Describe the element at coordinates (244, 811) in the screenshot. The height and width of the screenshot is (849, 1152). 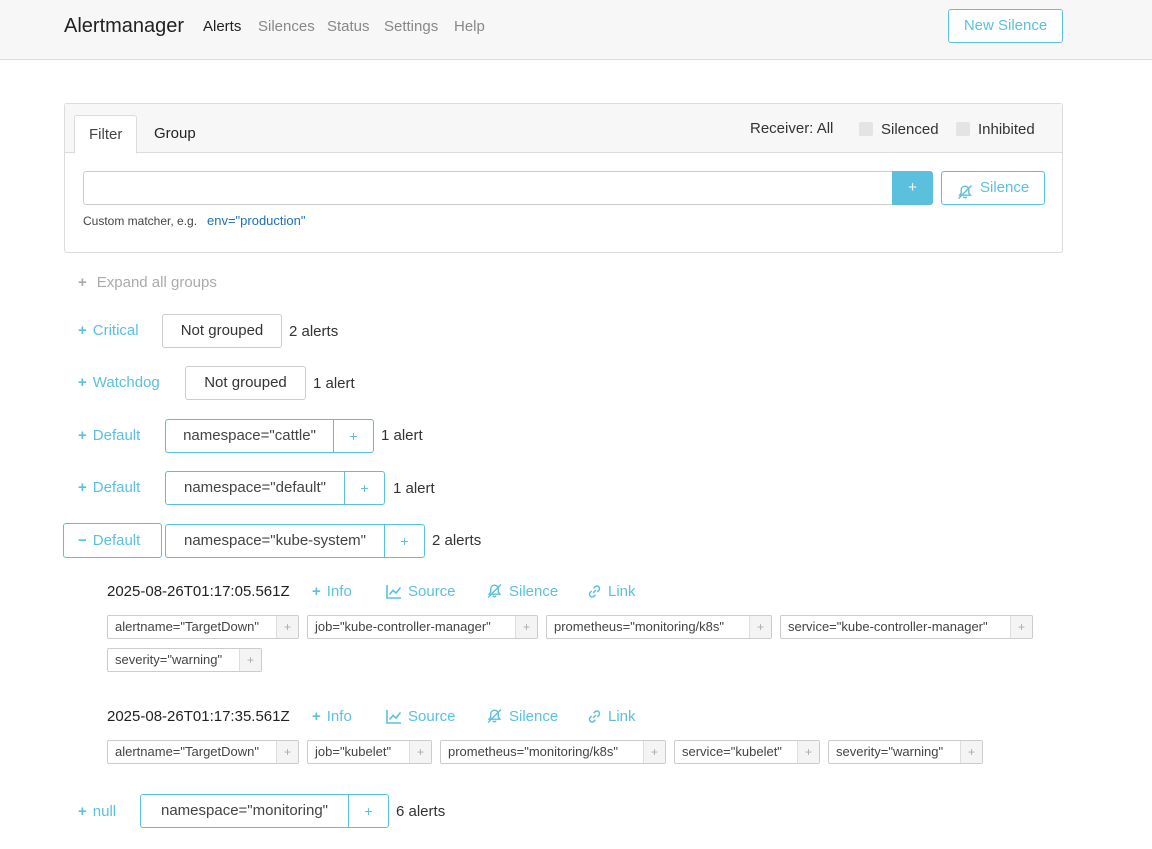
I see `chip-label: namespace="monitoring"` at that location.